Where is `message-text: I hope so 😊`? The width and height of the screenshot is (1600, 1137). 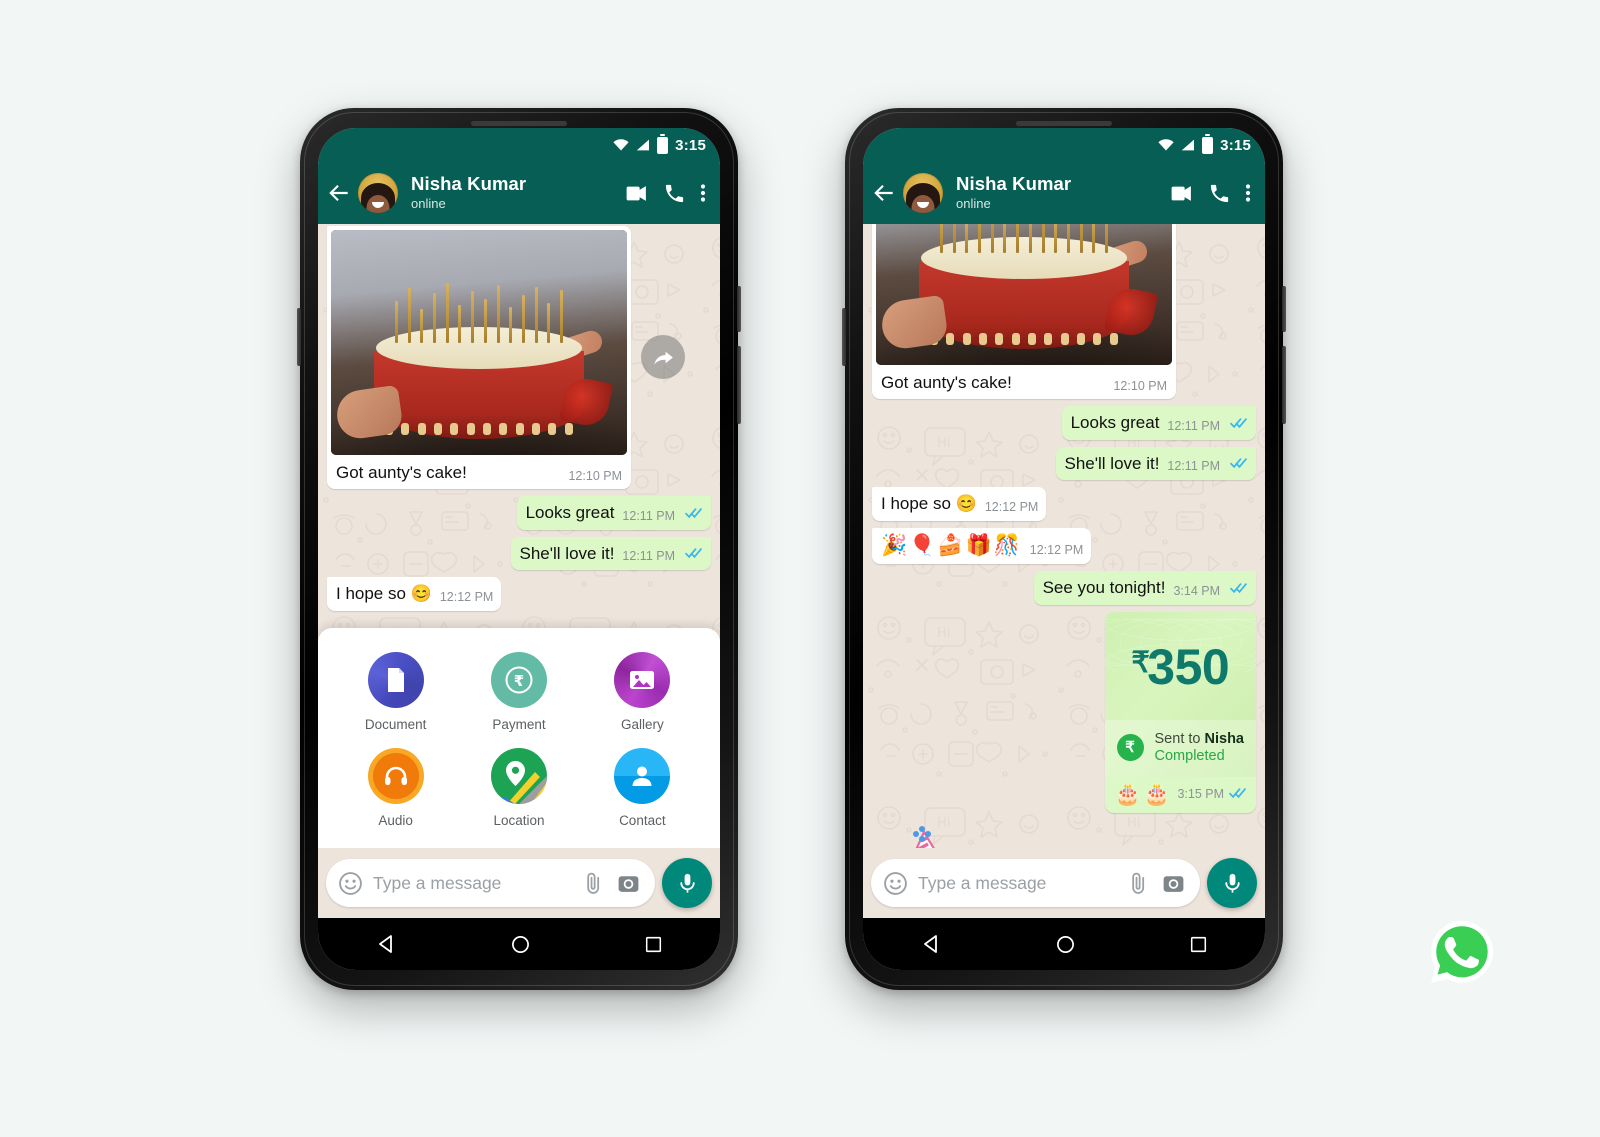 message-text: I hope so 😊 is located at coordinates (384, 594).